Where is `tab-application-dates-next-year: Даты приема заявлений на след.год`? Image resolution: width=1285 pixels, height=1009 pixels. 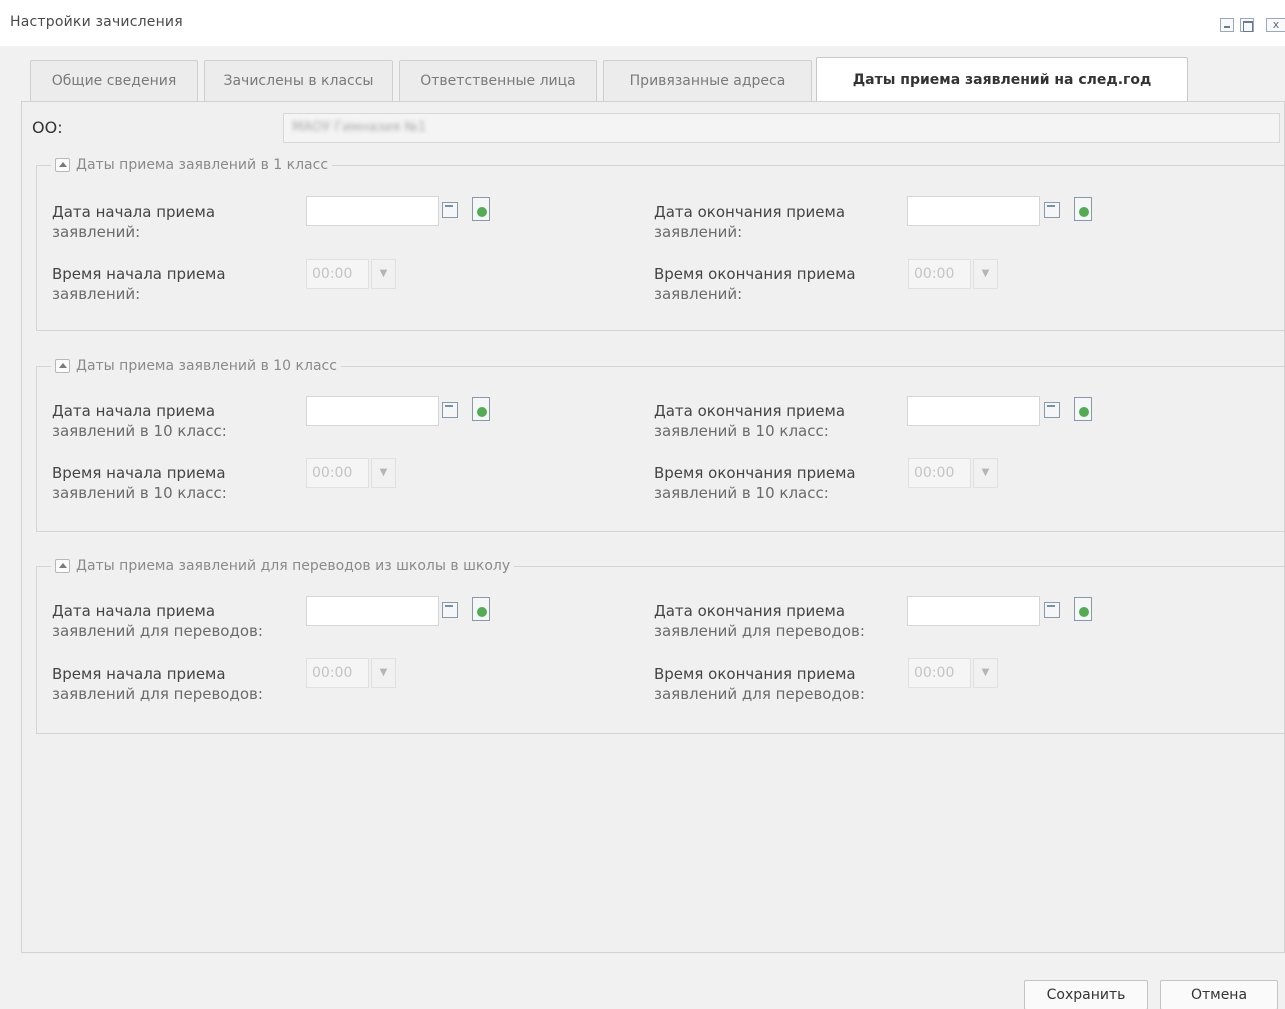
tab-application-dates-next-year: Даты приема заявлений на след.год is located at coordinates (1002, 80).